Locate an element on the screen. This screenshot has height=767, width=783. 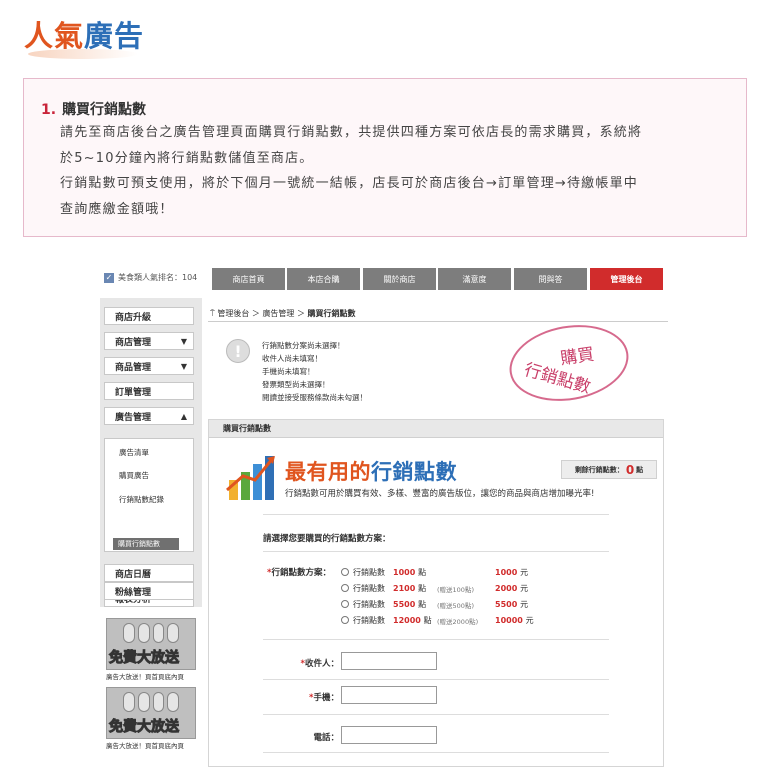
plan-points-value: 12000 is located at coordinates (407, 620).